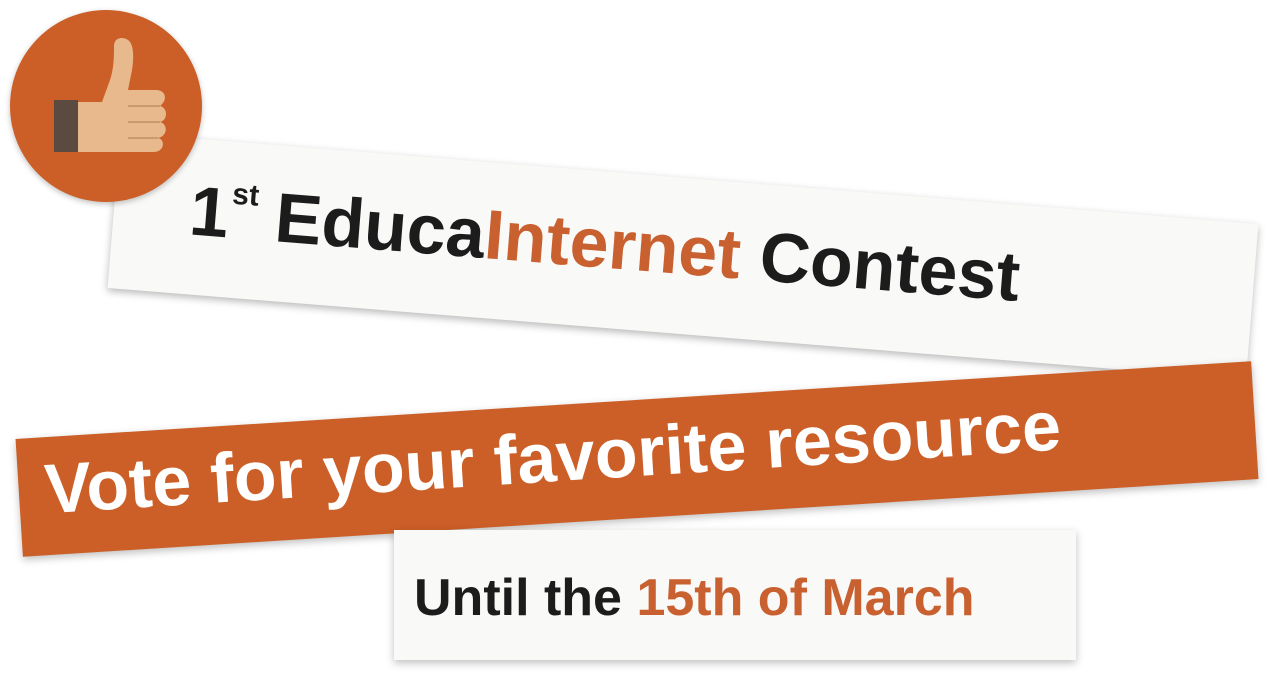 This screenshot has height=691, width=1282. Describe the element at coordinates (518, 598) in the screenshot. I see `deadline-prefix: Until the` at that location.